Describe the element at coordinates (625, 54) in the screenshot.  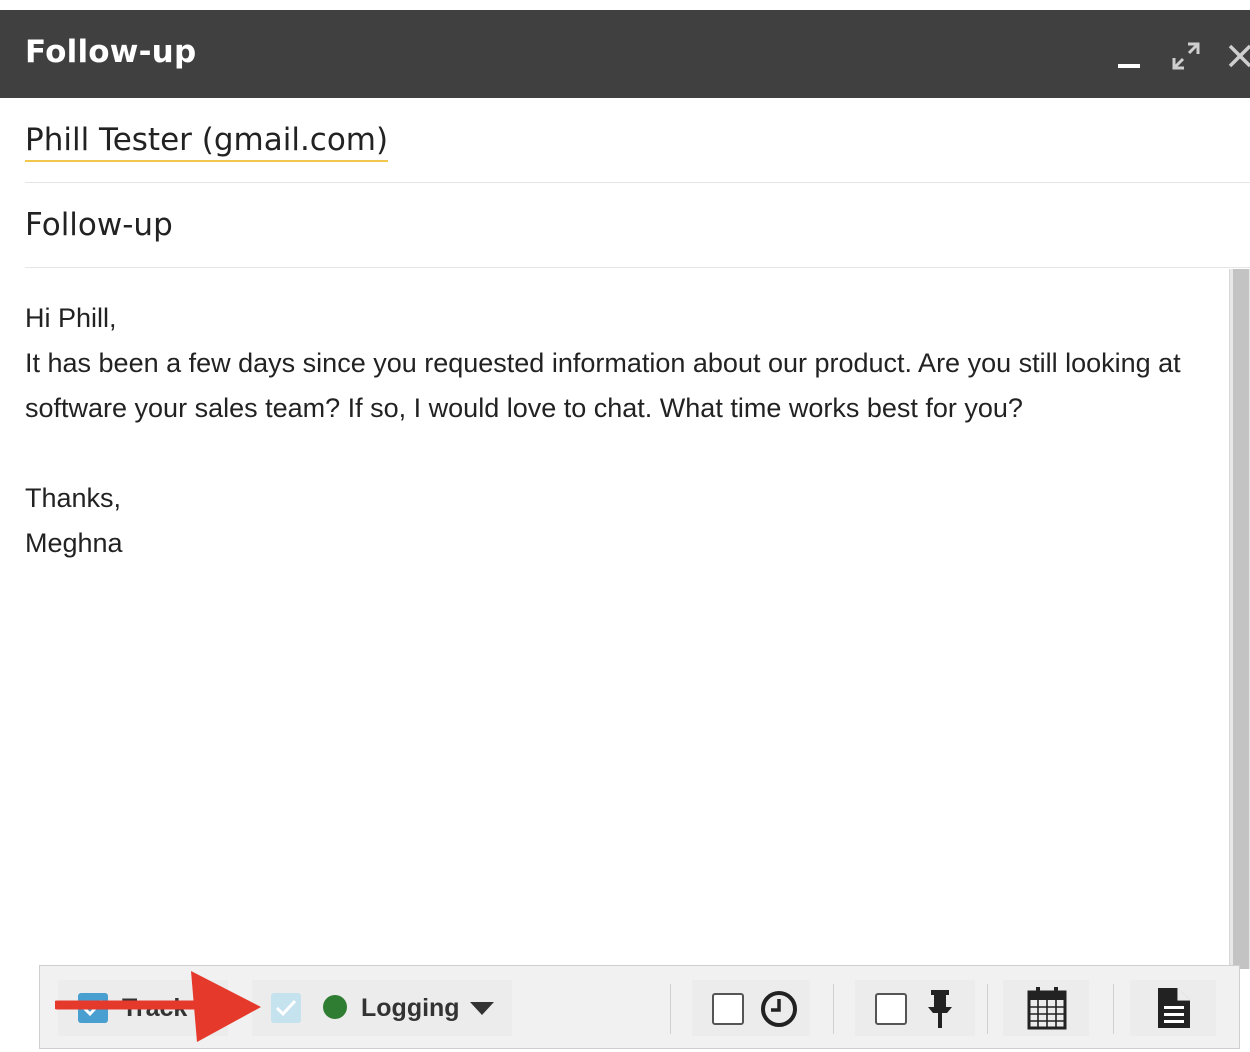
I see `title-bar: Follow-up` at that location.